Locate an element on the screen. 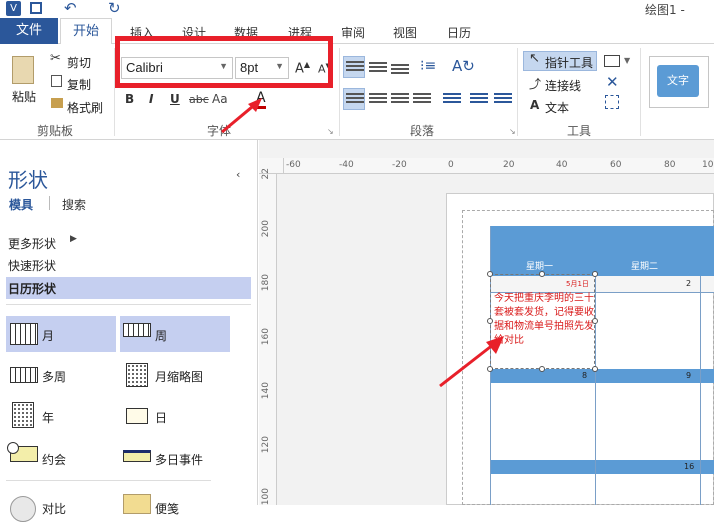 The image size is (714, 522). calendar-week-bar is located at coordinates (602, 376).